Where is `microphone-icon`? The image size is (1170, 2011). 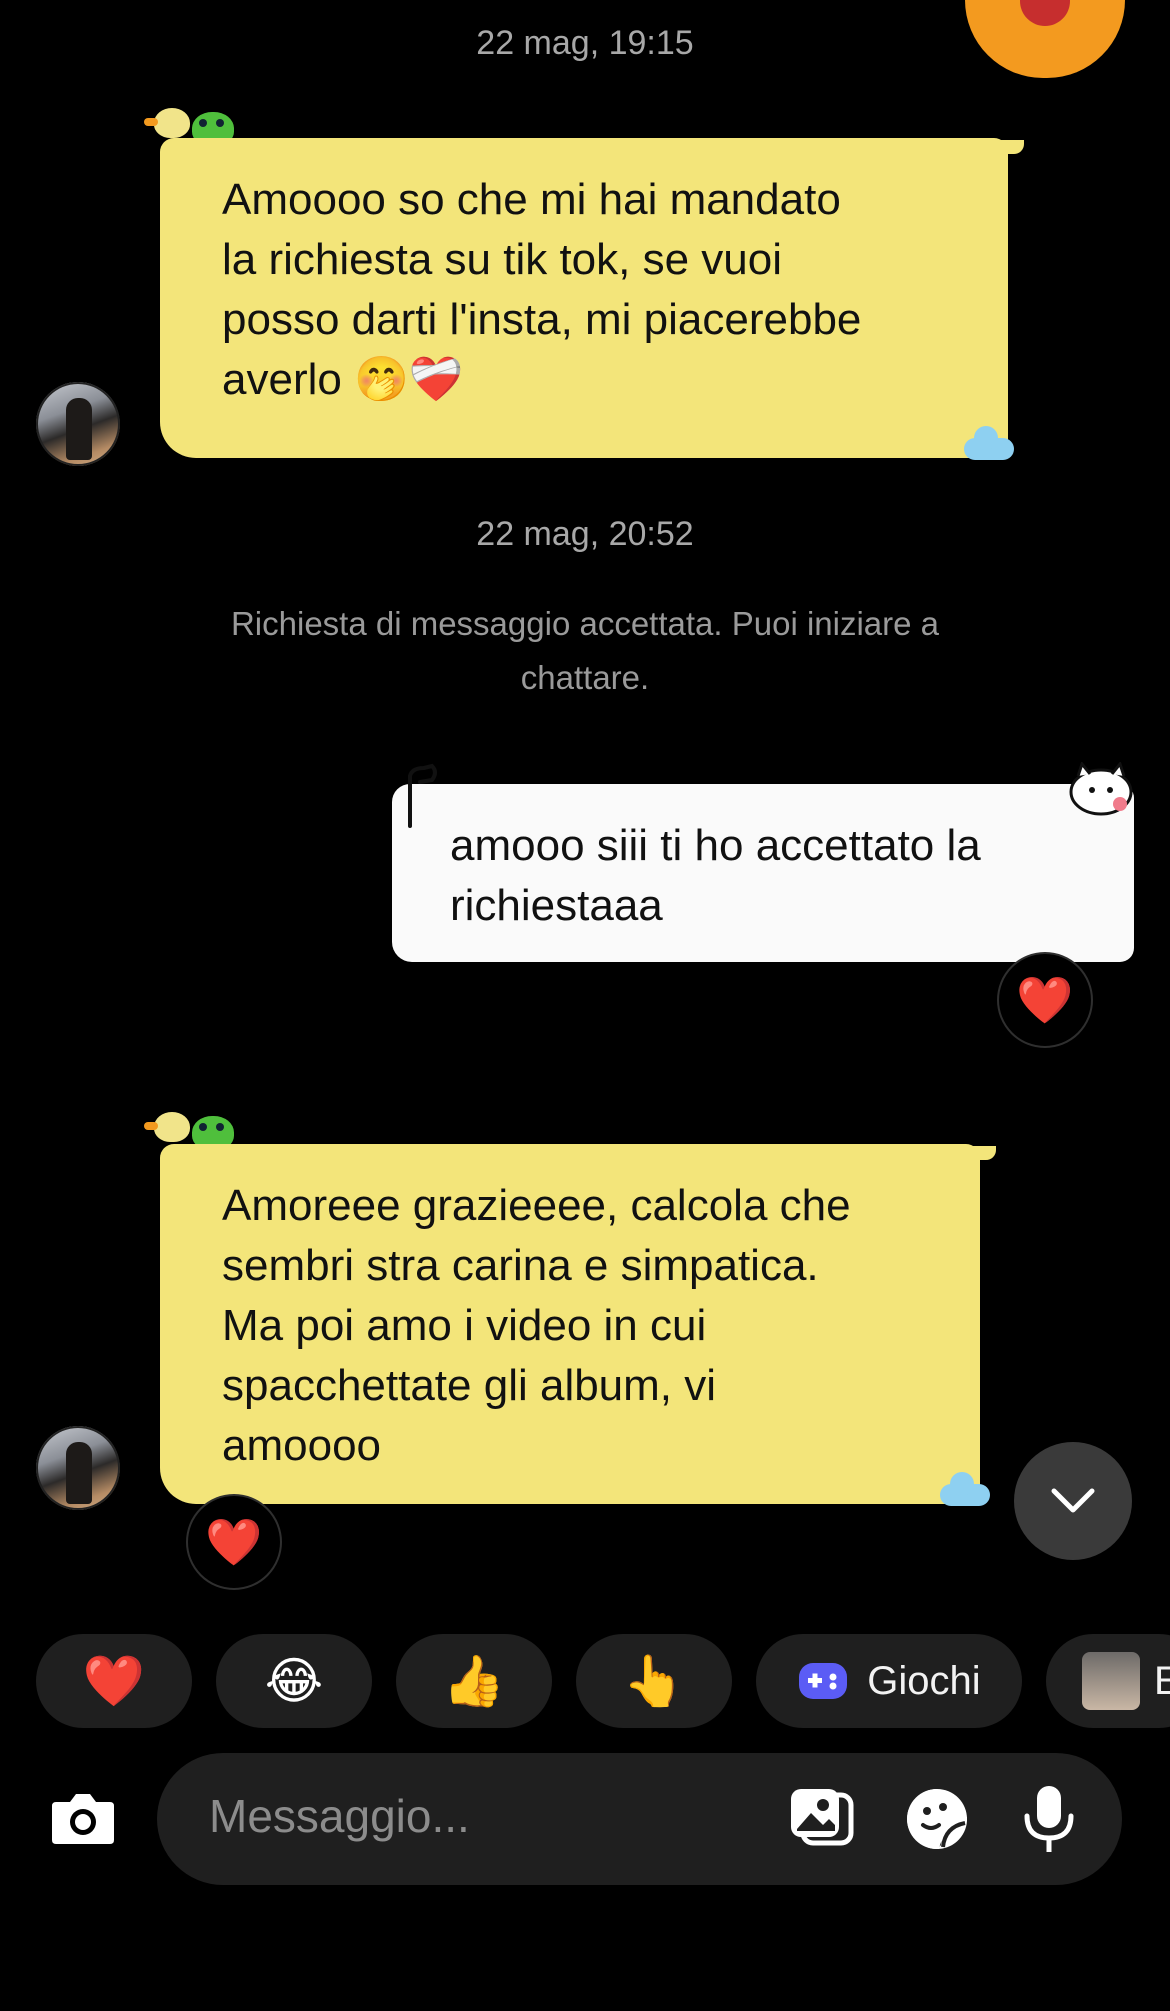 microphone-icon is located at coordinates (1049, 1819).